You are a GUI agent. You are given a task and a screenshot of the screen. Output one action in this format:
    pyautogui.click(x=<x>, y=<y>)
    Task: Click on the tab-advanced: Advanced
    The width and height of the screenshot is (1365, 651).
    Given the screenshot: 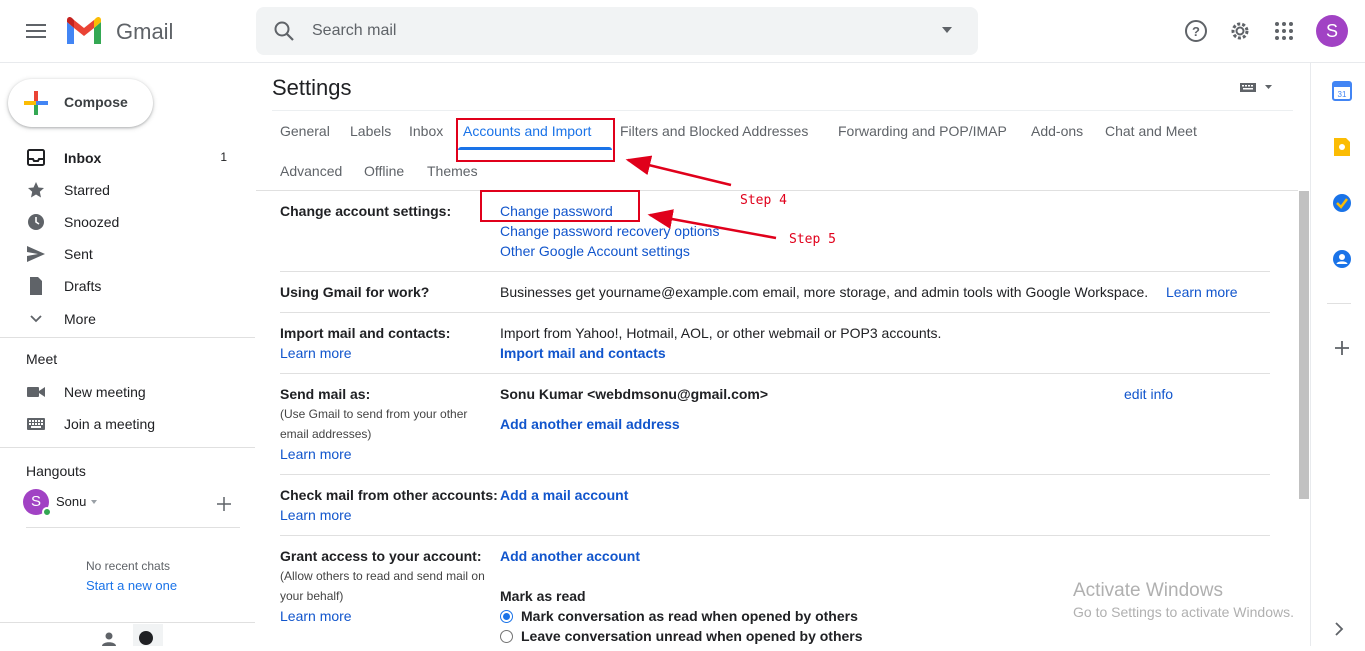 What is the action you would take?
    pyautogui.click(x=311, y=171)
    